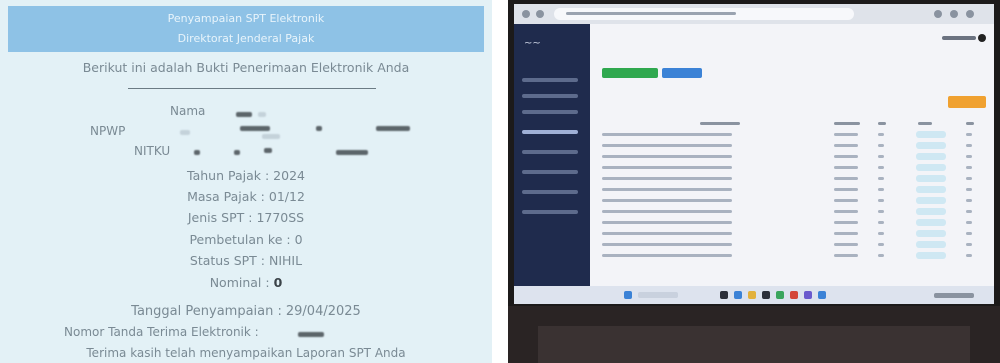 Image resolution: width=1000 pixels, height=363 pixels. I want to click on jenis-spt-label: Jenis SPT :, so click(220, 217).